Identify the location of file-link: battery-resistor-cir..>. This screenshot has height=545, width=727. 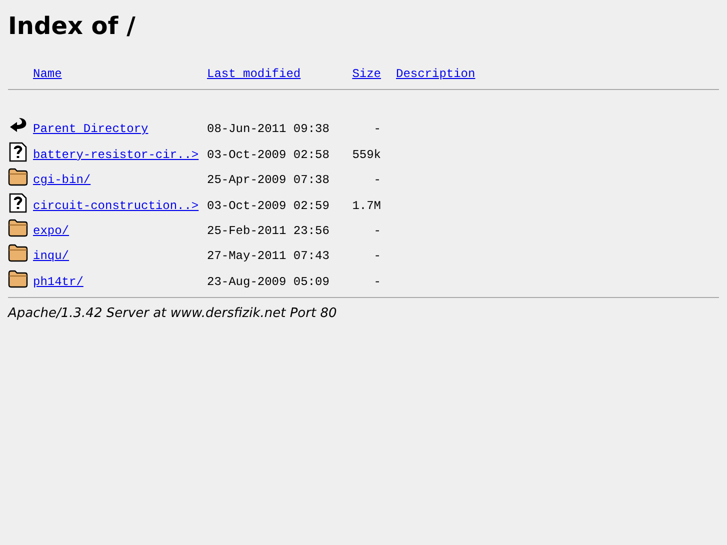
(120, 155).